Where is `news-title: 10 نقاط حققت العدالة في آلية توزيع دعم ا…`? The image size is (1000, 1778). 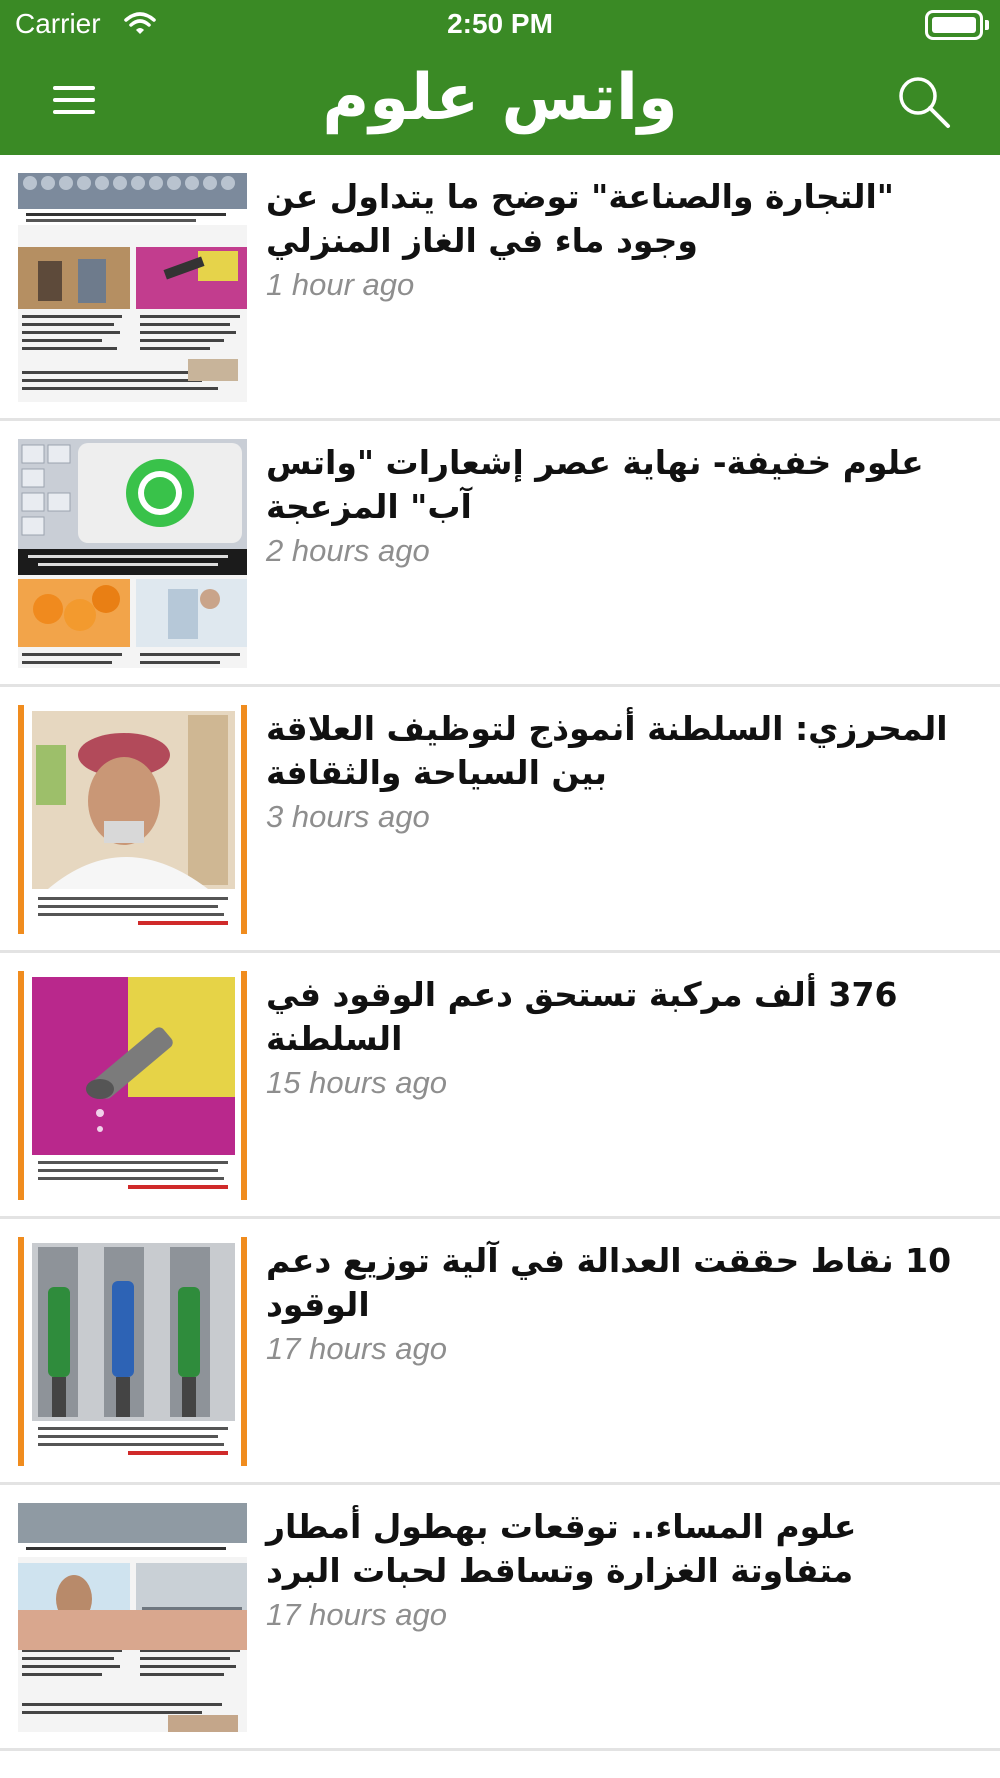
news-title: 10 نقاط حققت العدالة في آلية توزيع دعم ا… is located at coordinates (609, 1282).